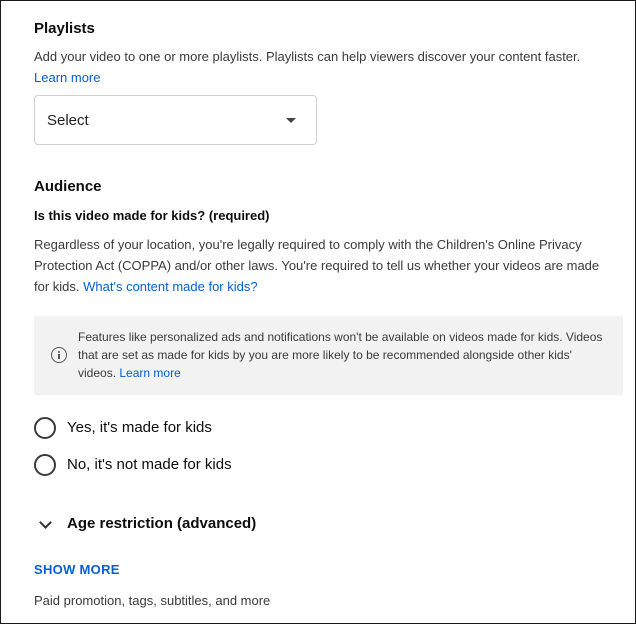  I want to click on playlists-heading: Playlists, so click(64, 28).